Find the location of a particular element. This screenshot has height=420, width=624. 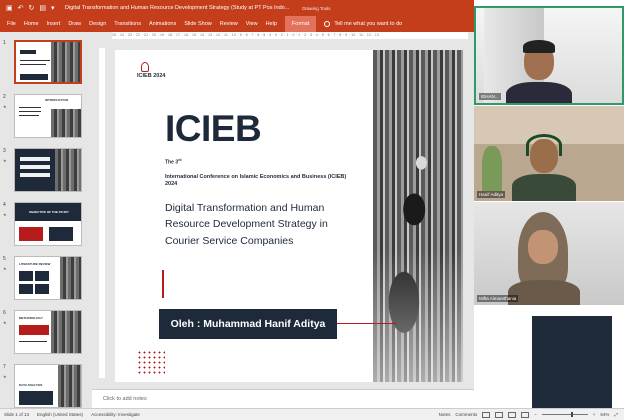

dot-pattern is located at coordinates (151, 362).